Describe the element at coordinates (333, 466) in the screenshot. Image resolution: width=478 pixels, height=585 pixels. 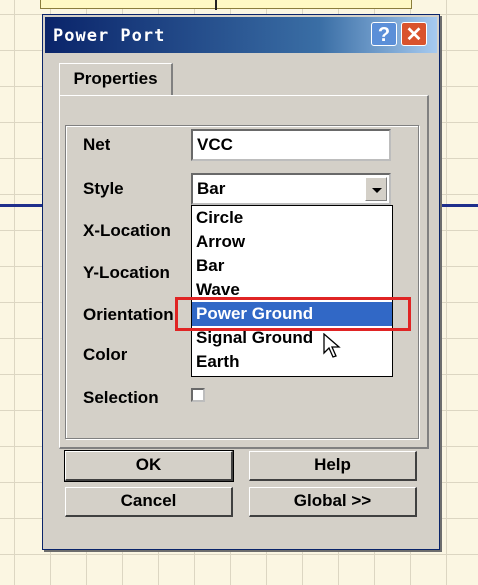
I see `help-button: Help` at that location.